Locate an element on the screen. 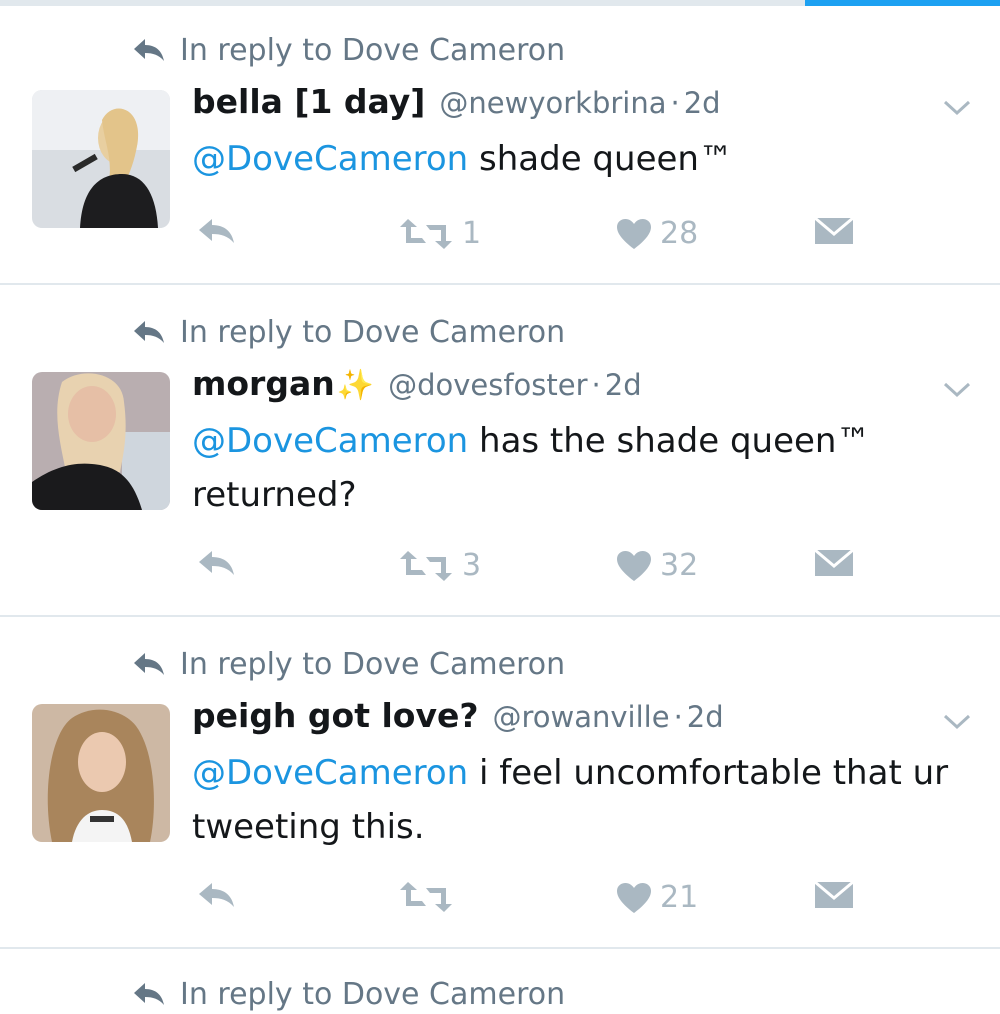 Image resolution: width=1000 pixels, height=1014 pixels. like-count: 21 is located at coordinates (679, 897).